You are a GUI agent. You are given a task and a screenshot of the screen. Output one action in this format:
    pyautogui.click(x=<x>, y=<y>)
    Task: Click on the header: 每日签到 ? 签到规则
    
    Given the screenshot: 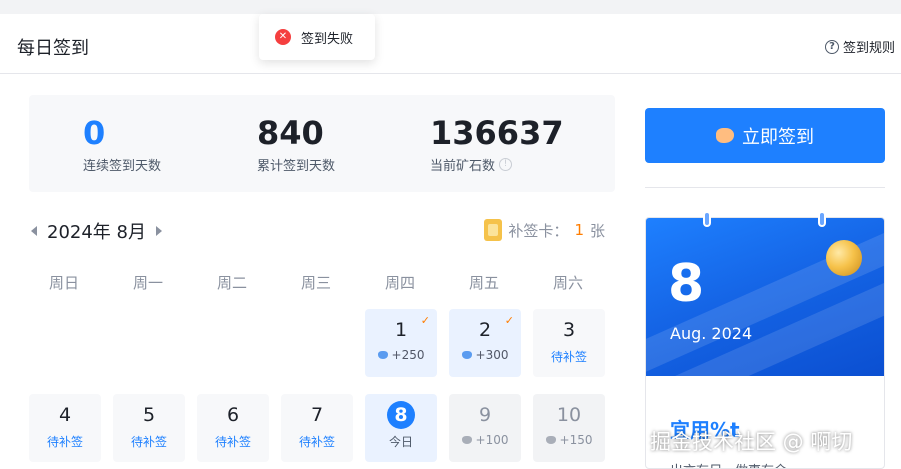 What is the action you would take?
    pyautogui.click(x=450, y=44)
    